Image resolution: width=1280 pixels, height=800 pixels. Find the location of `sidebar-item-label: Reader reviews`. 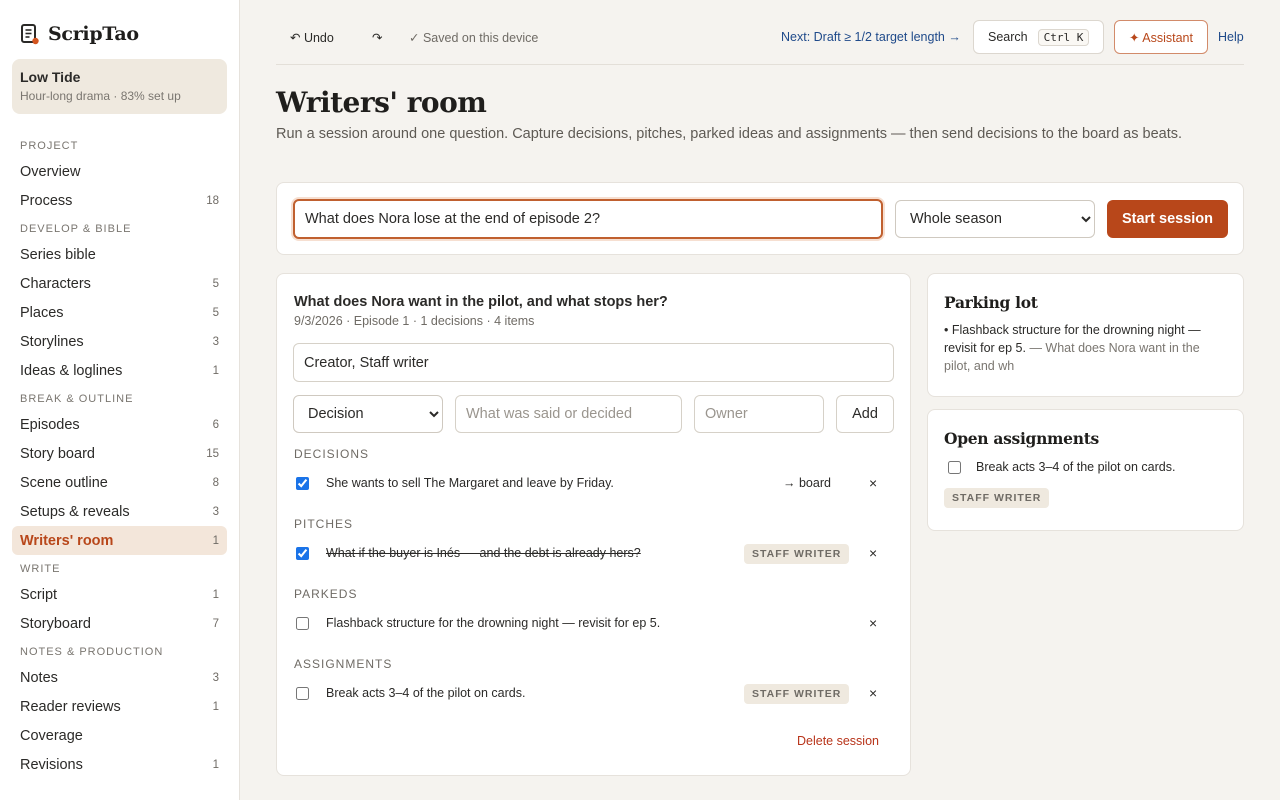

sidebar-item-label: Reader reviews is located at coordinates (70, 706).